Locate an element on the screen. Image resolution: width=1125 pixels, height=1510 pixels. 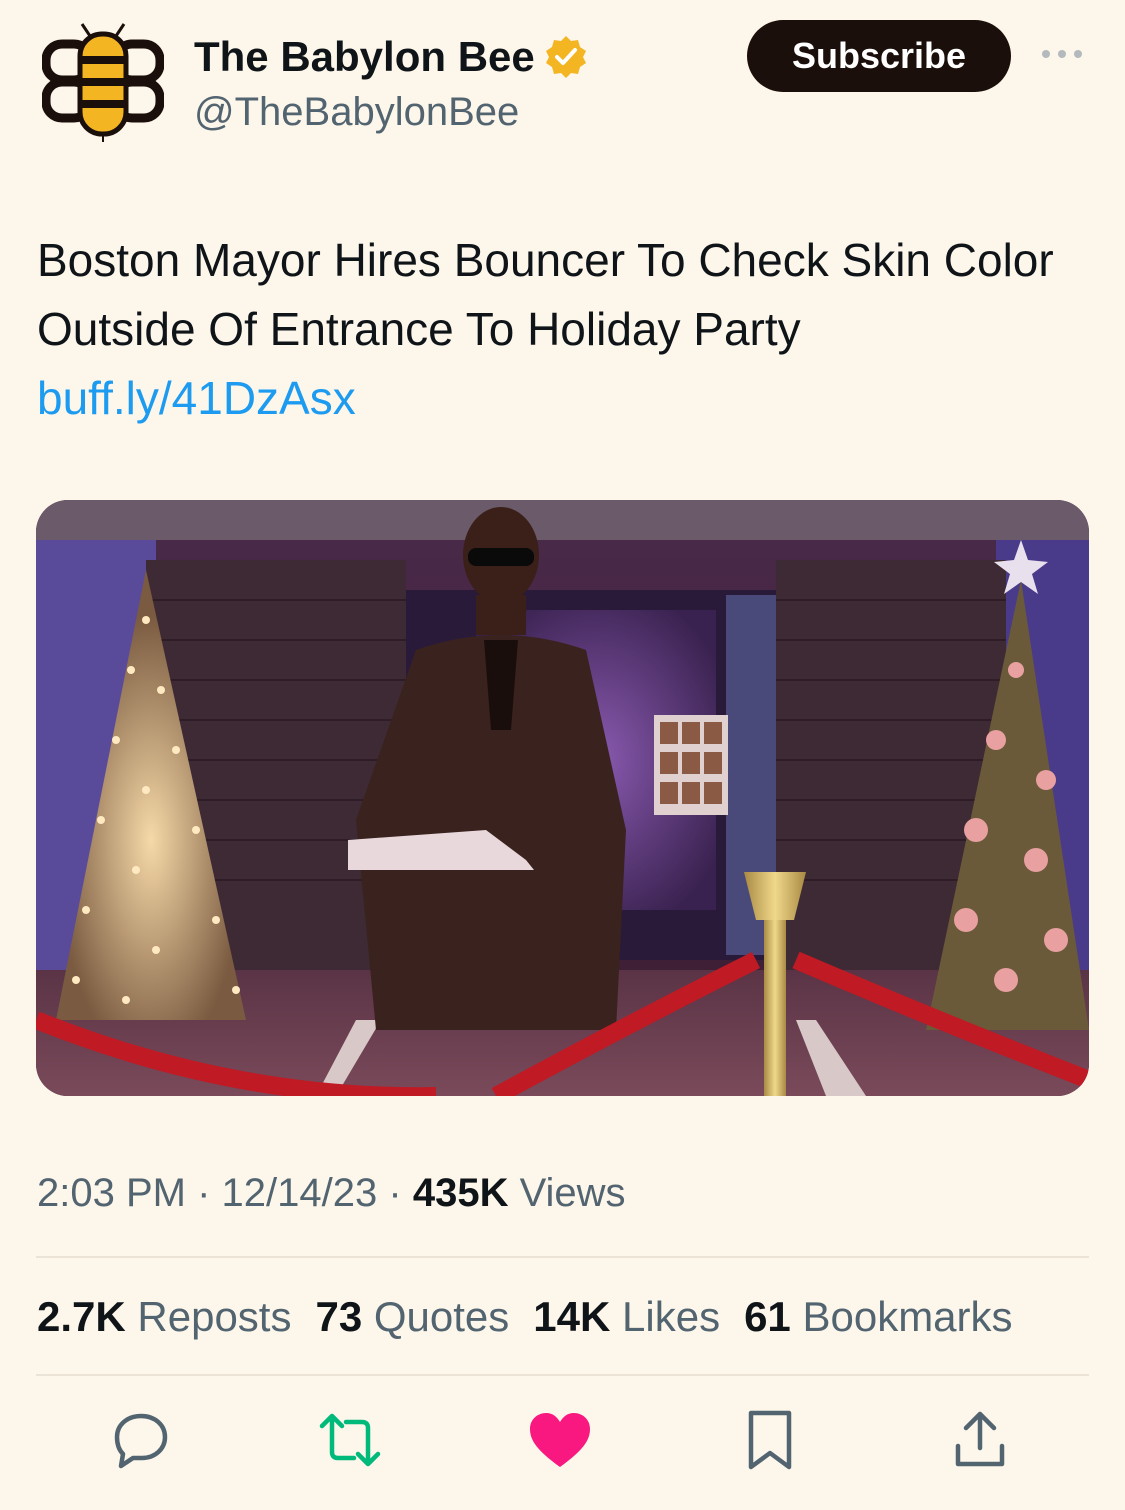
repost-icon is located at coordinates (350, 1440).